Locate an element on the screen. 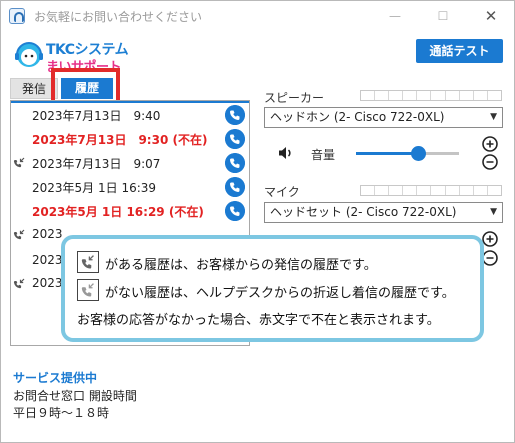  mic-device-select: ヘッドセット (2- Cisco 722-0XL) ▼ is located at coordinates (383, 212).